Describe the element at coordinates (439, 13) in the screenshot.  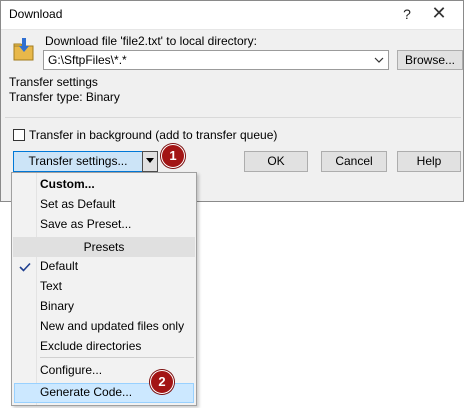
I see `close-window-button: ✕` at that location.